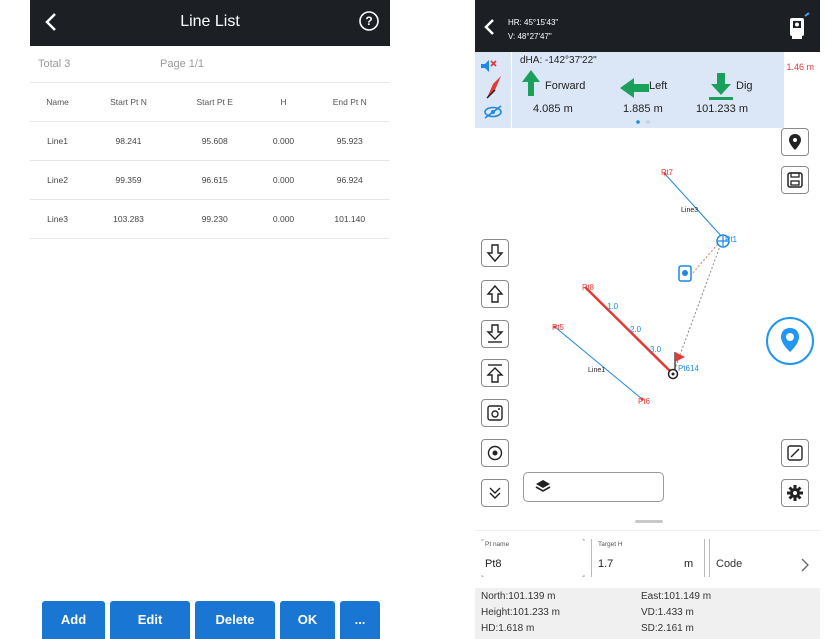  What do you see at coordinates (73, 620) in the screenshot?
I see `add-button: Add` at bounding box center [73, 620].